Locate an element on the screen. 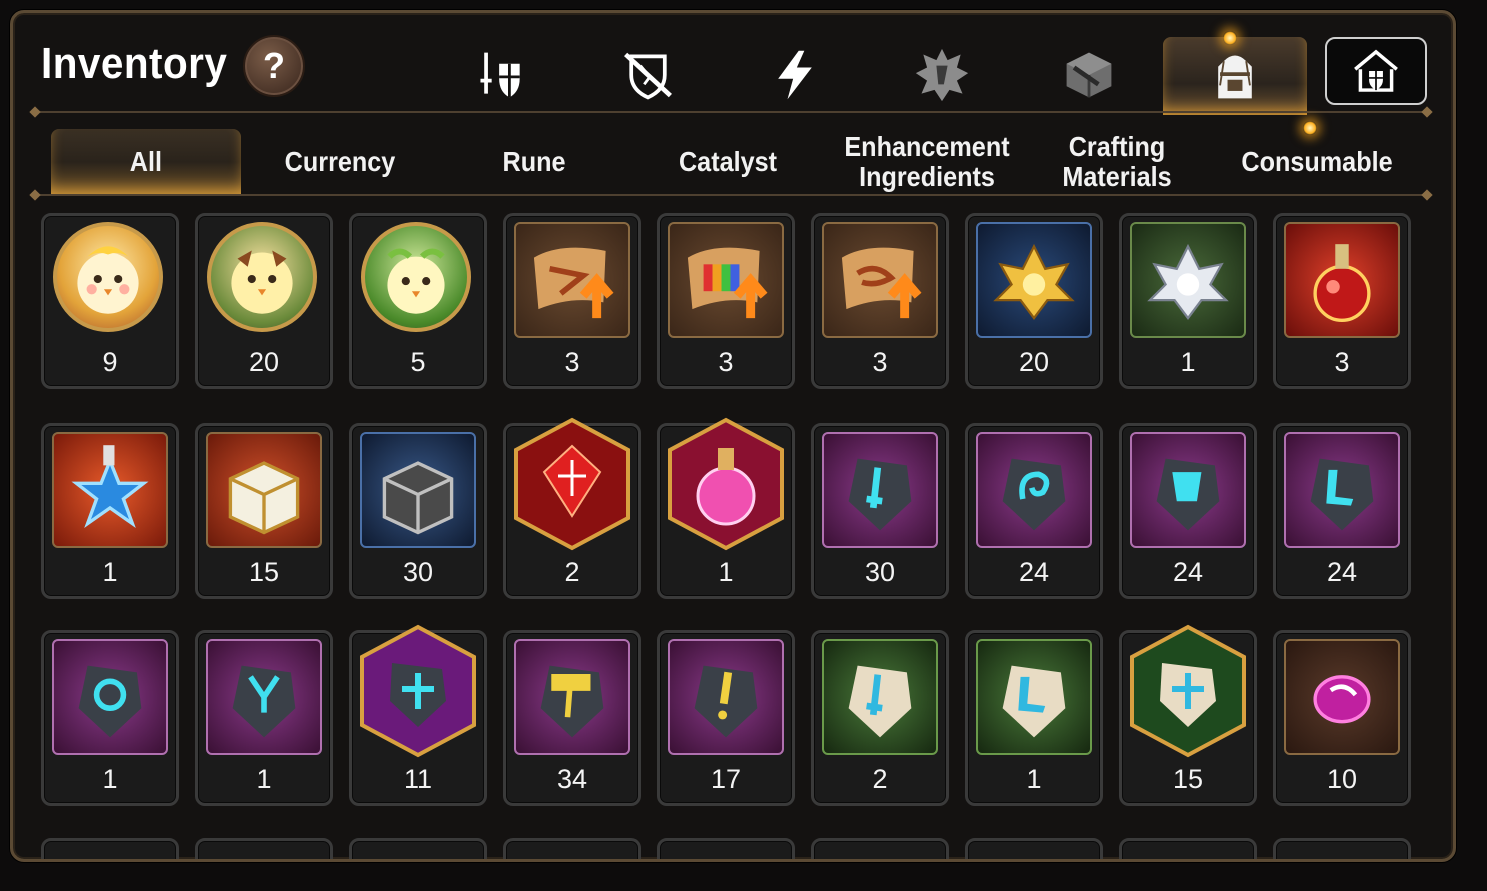  item-slot: 17 is located at coordinates (726, 718).